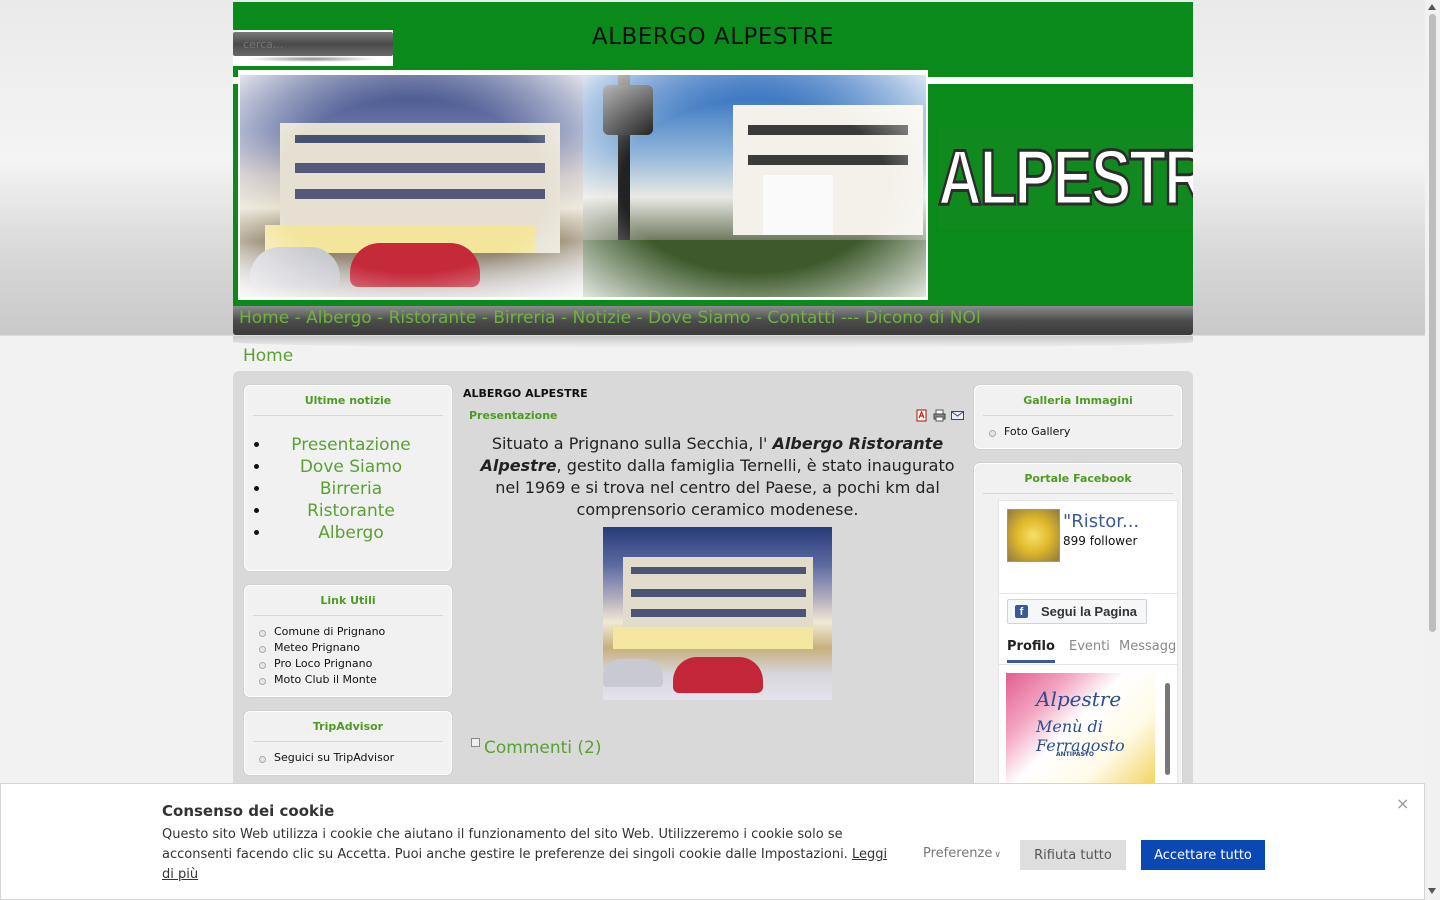 This screenshot has width=1440, height=900. Describe the element at coordinates (1080, 736) in the screenshot. I see `post-title: Menù di Ferragosto` at that location.